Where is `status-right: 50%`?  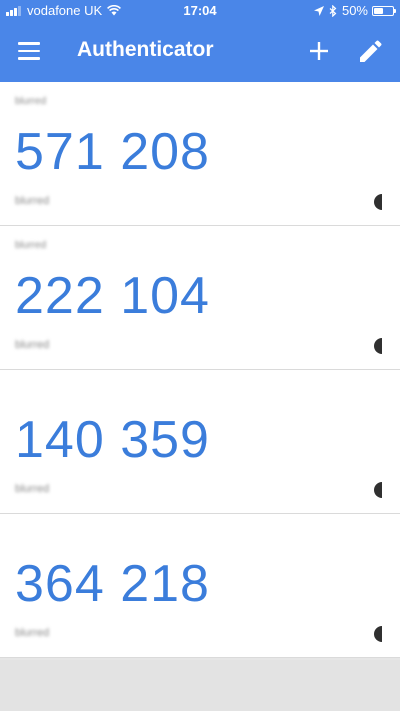
status-right: 50% is located at coordinates (354, 10).